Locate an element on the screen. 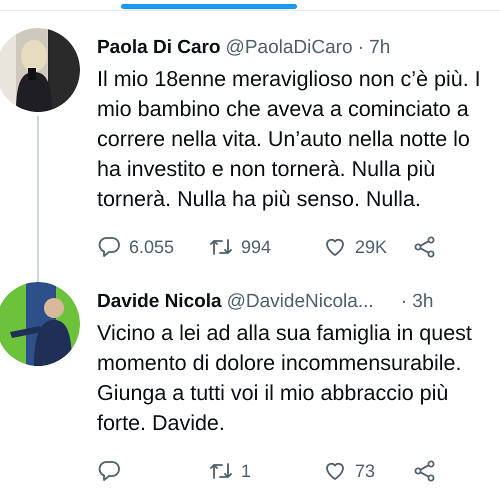 The height and width of the screenshot is (500, 500). tweet-text-line: tornerà. Nulla ha più senso. Nulla. is located at coordinates (259, 199).